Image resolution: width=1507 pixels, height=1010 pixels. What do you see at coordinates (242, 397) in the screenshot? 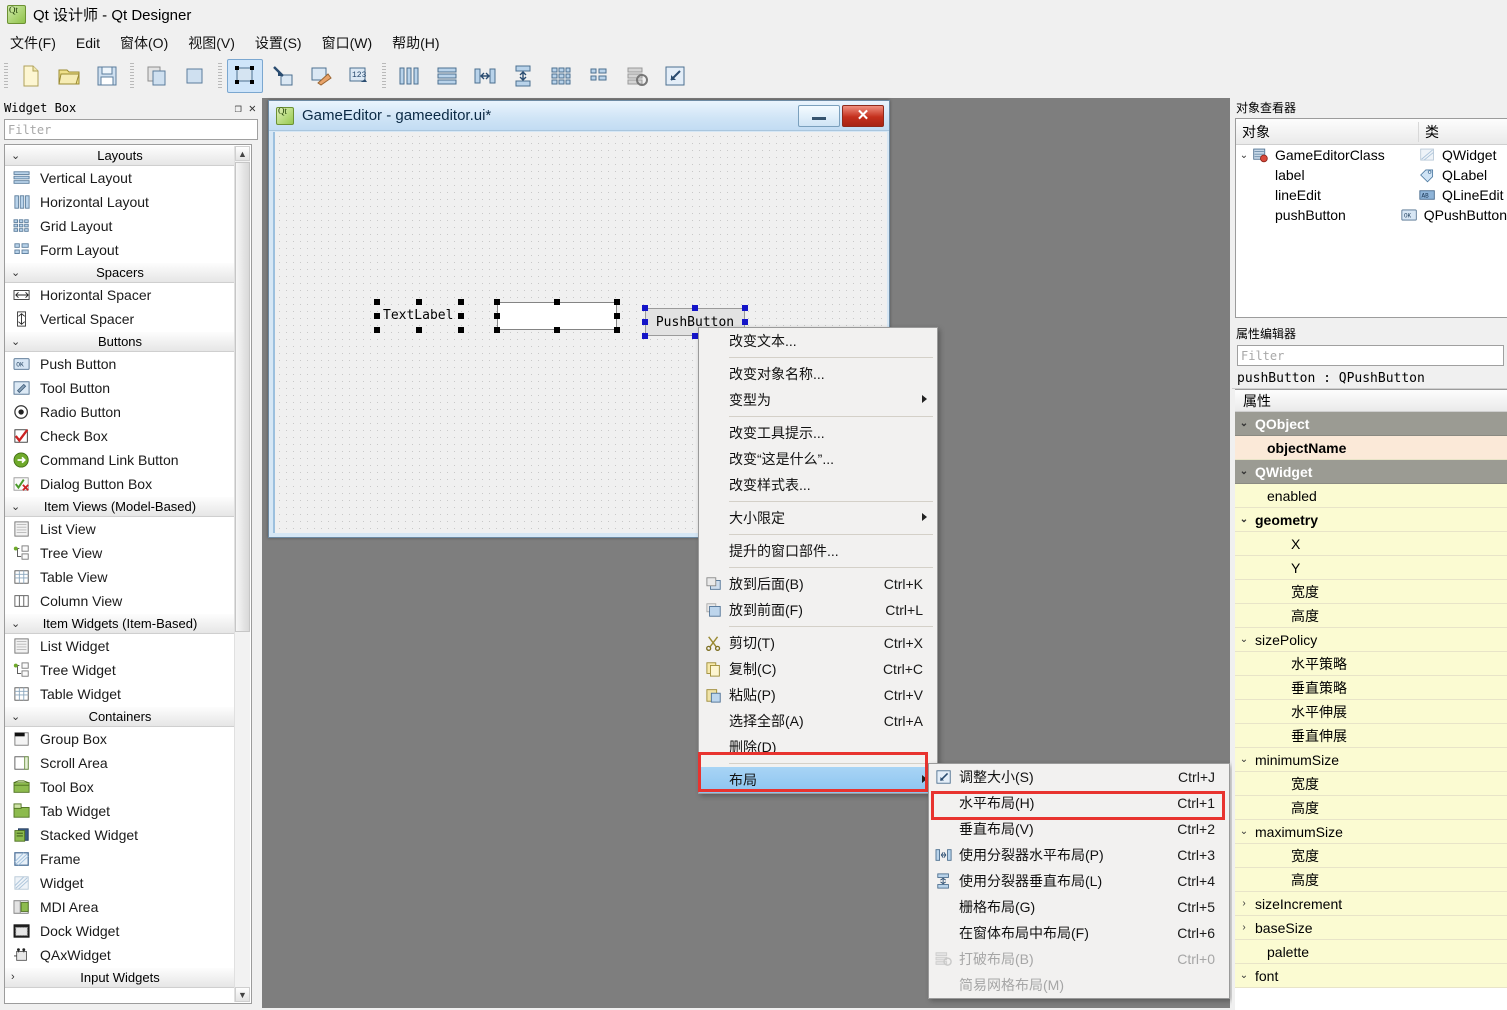
I see `scroll-thumb` at bounding box center [242, 397].